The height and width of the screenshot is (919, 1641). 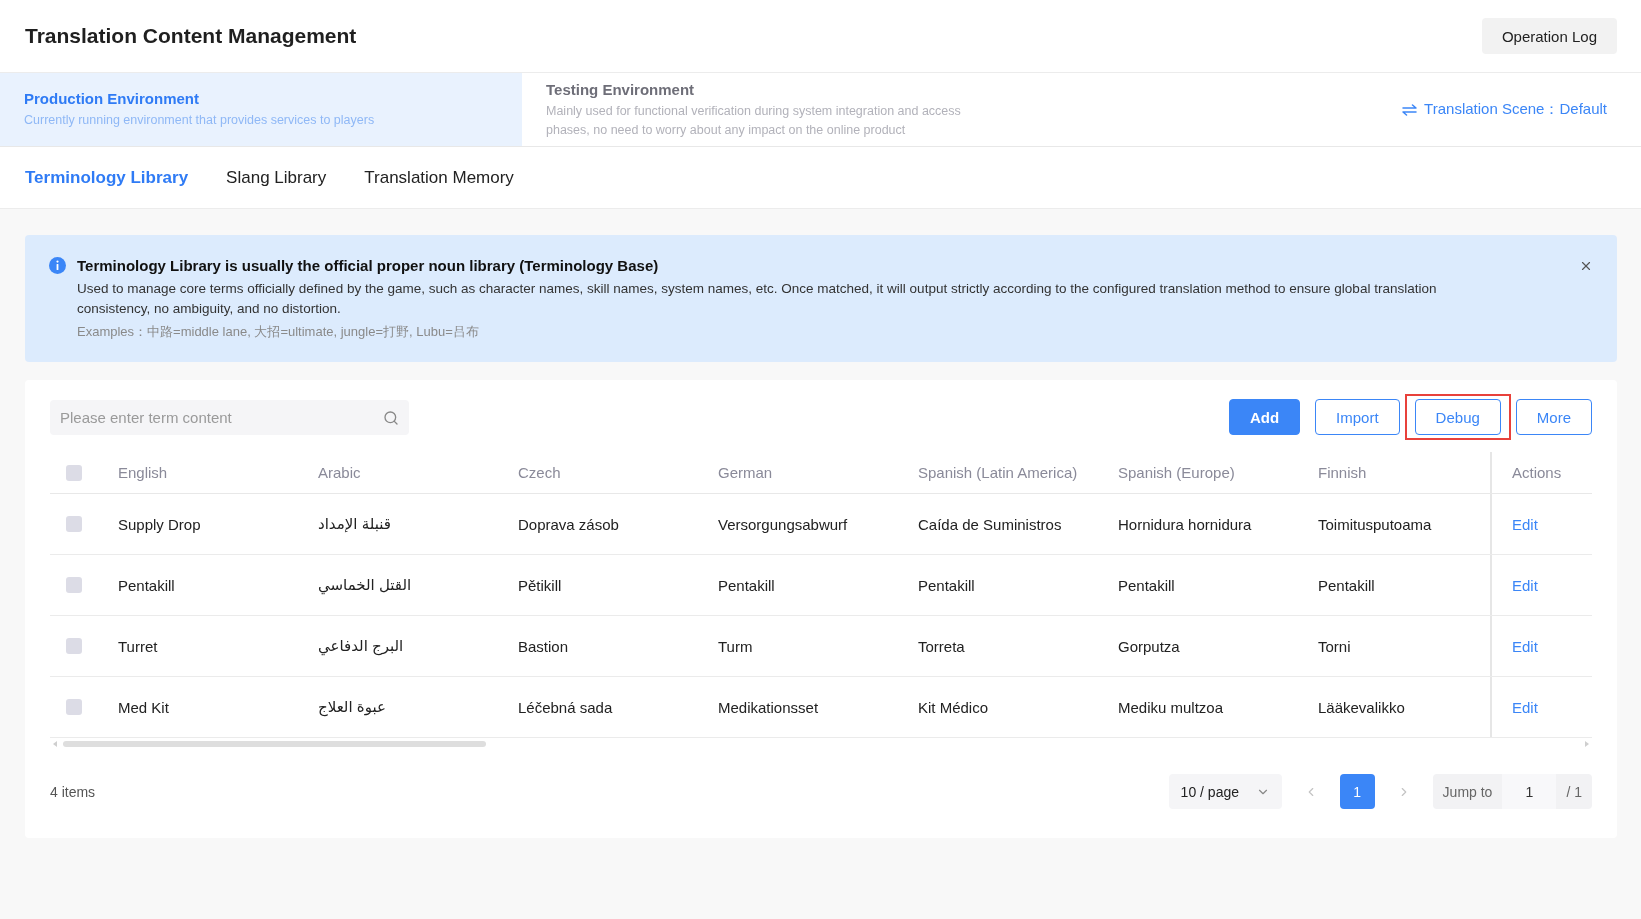 I want to click on table-cell: البرج الدفاعي, so click(x=361, y=646).